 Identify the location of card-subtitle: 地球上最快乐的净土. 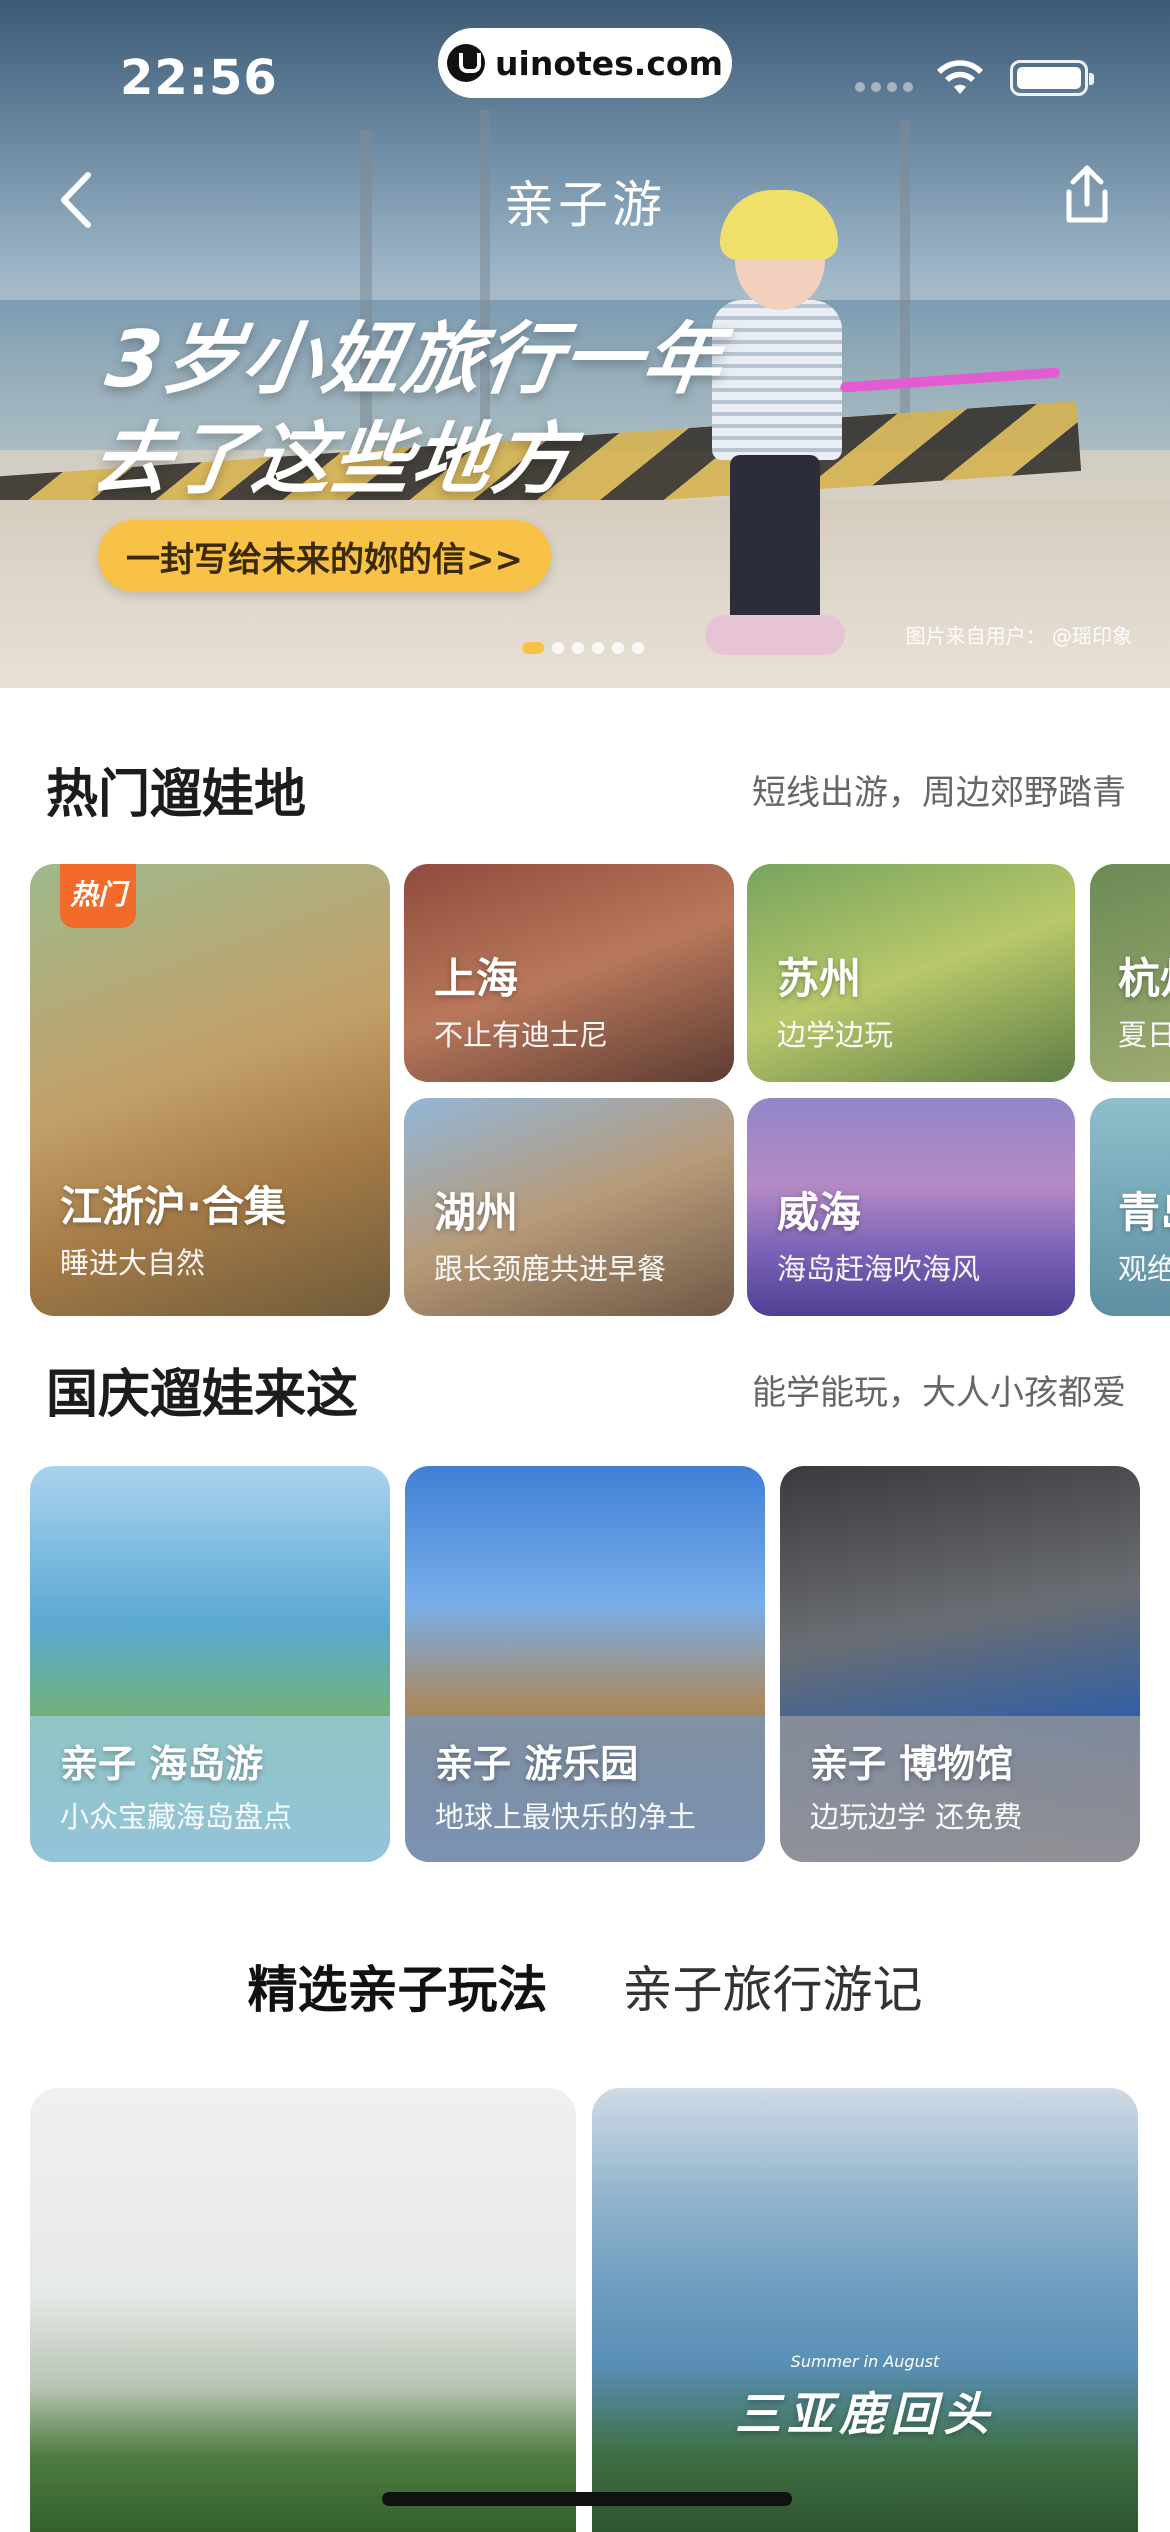
(566, 1817).